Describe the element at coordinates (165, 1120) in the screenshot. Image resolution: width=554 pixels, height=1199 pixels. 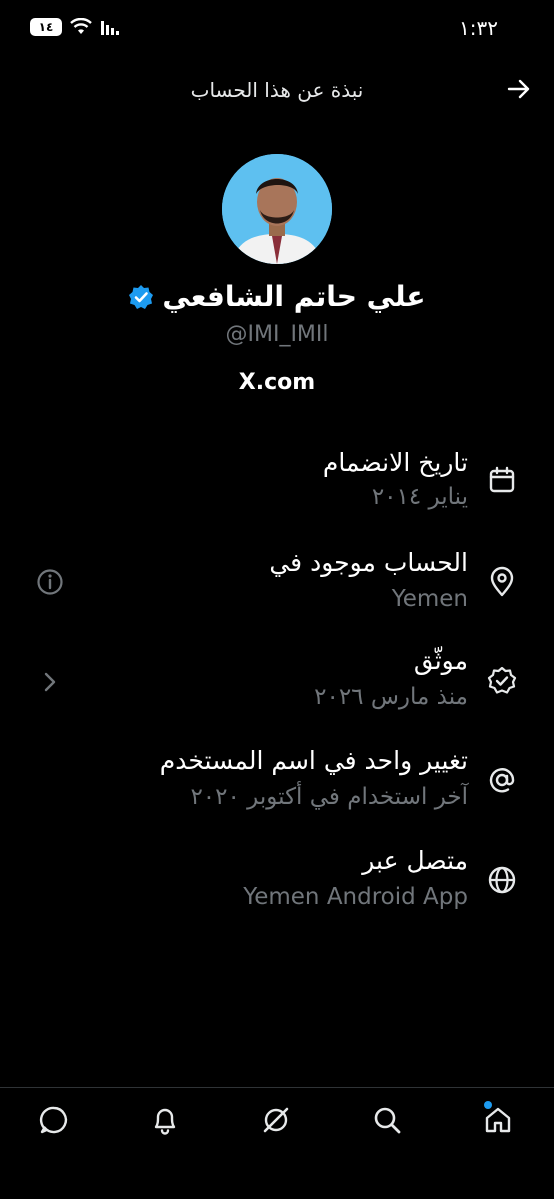
I see `notifications-bell-icon` at that location.